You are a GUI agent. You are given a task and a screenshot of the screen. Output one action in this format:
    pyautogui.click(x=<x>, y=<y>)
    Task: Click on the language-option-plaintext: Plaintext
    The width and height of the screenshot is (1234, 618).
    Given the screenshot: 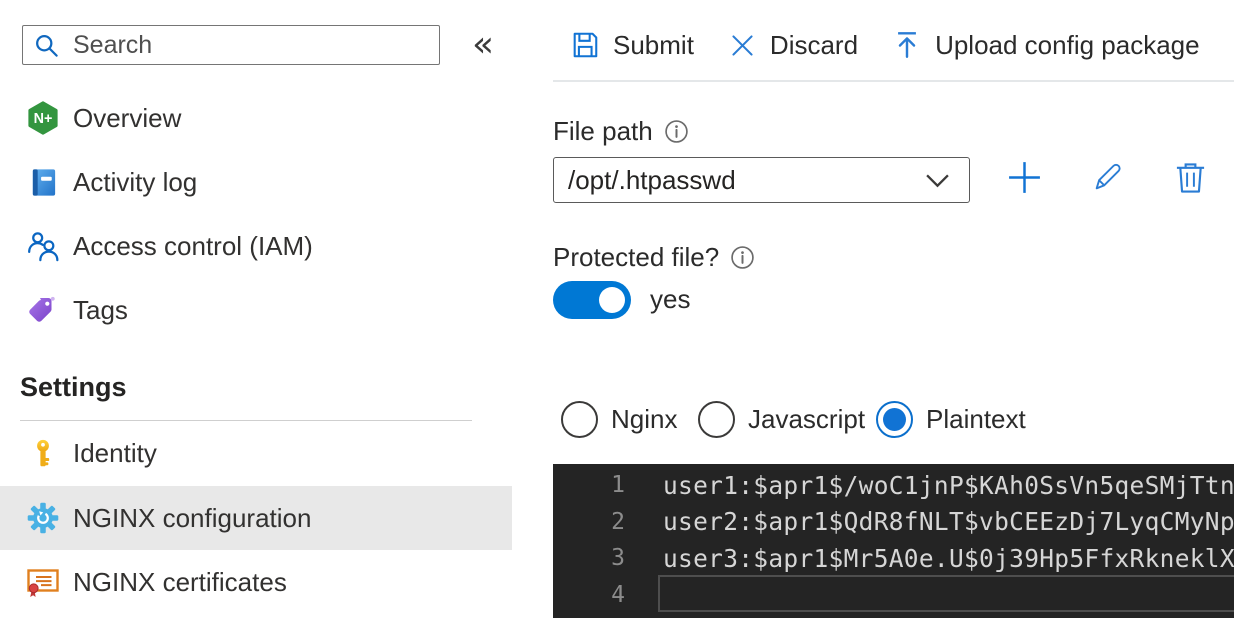 What is the action you would take?
    pyautogui.click(x=951, y=419)
    